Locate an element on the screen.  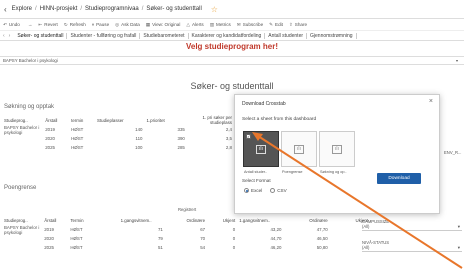
campussize-value: (All) is located at coordinates (366, 226).